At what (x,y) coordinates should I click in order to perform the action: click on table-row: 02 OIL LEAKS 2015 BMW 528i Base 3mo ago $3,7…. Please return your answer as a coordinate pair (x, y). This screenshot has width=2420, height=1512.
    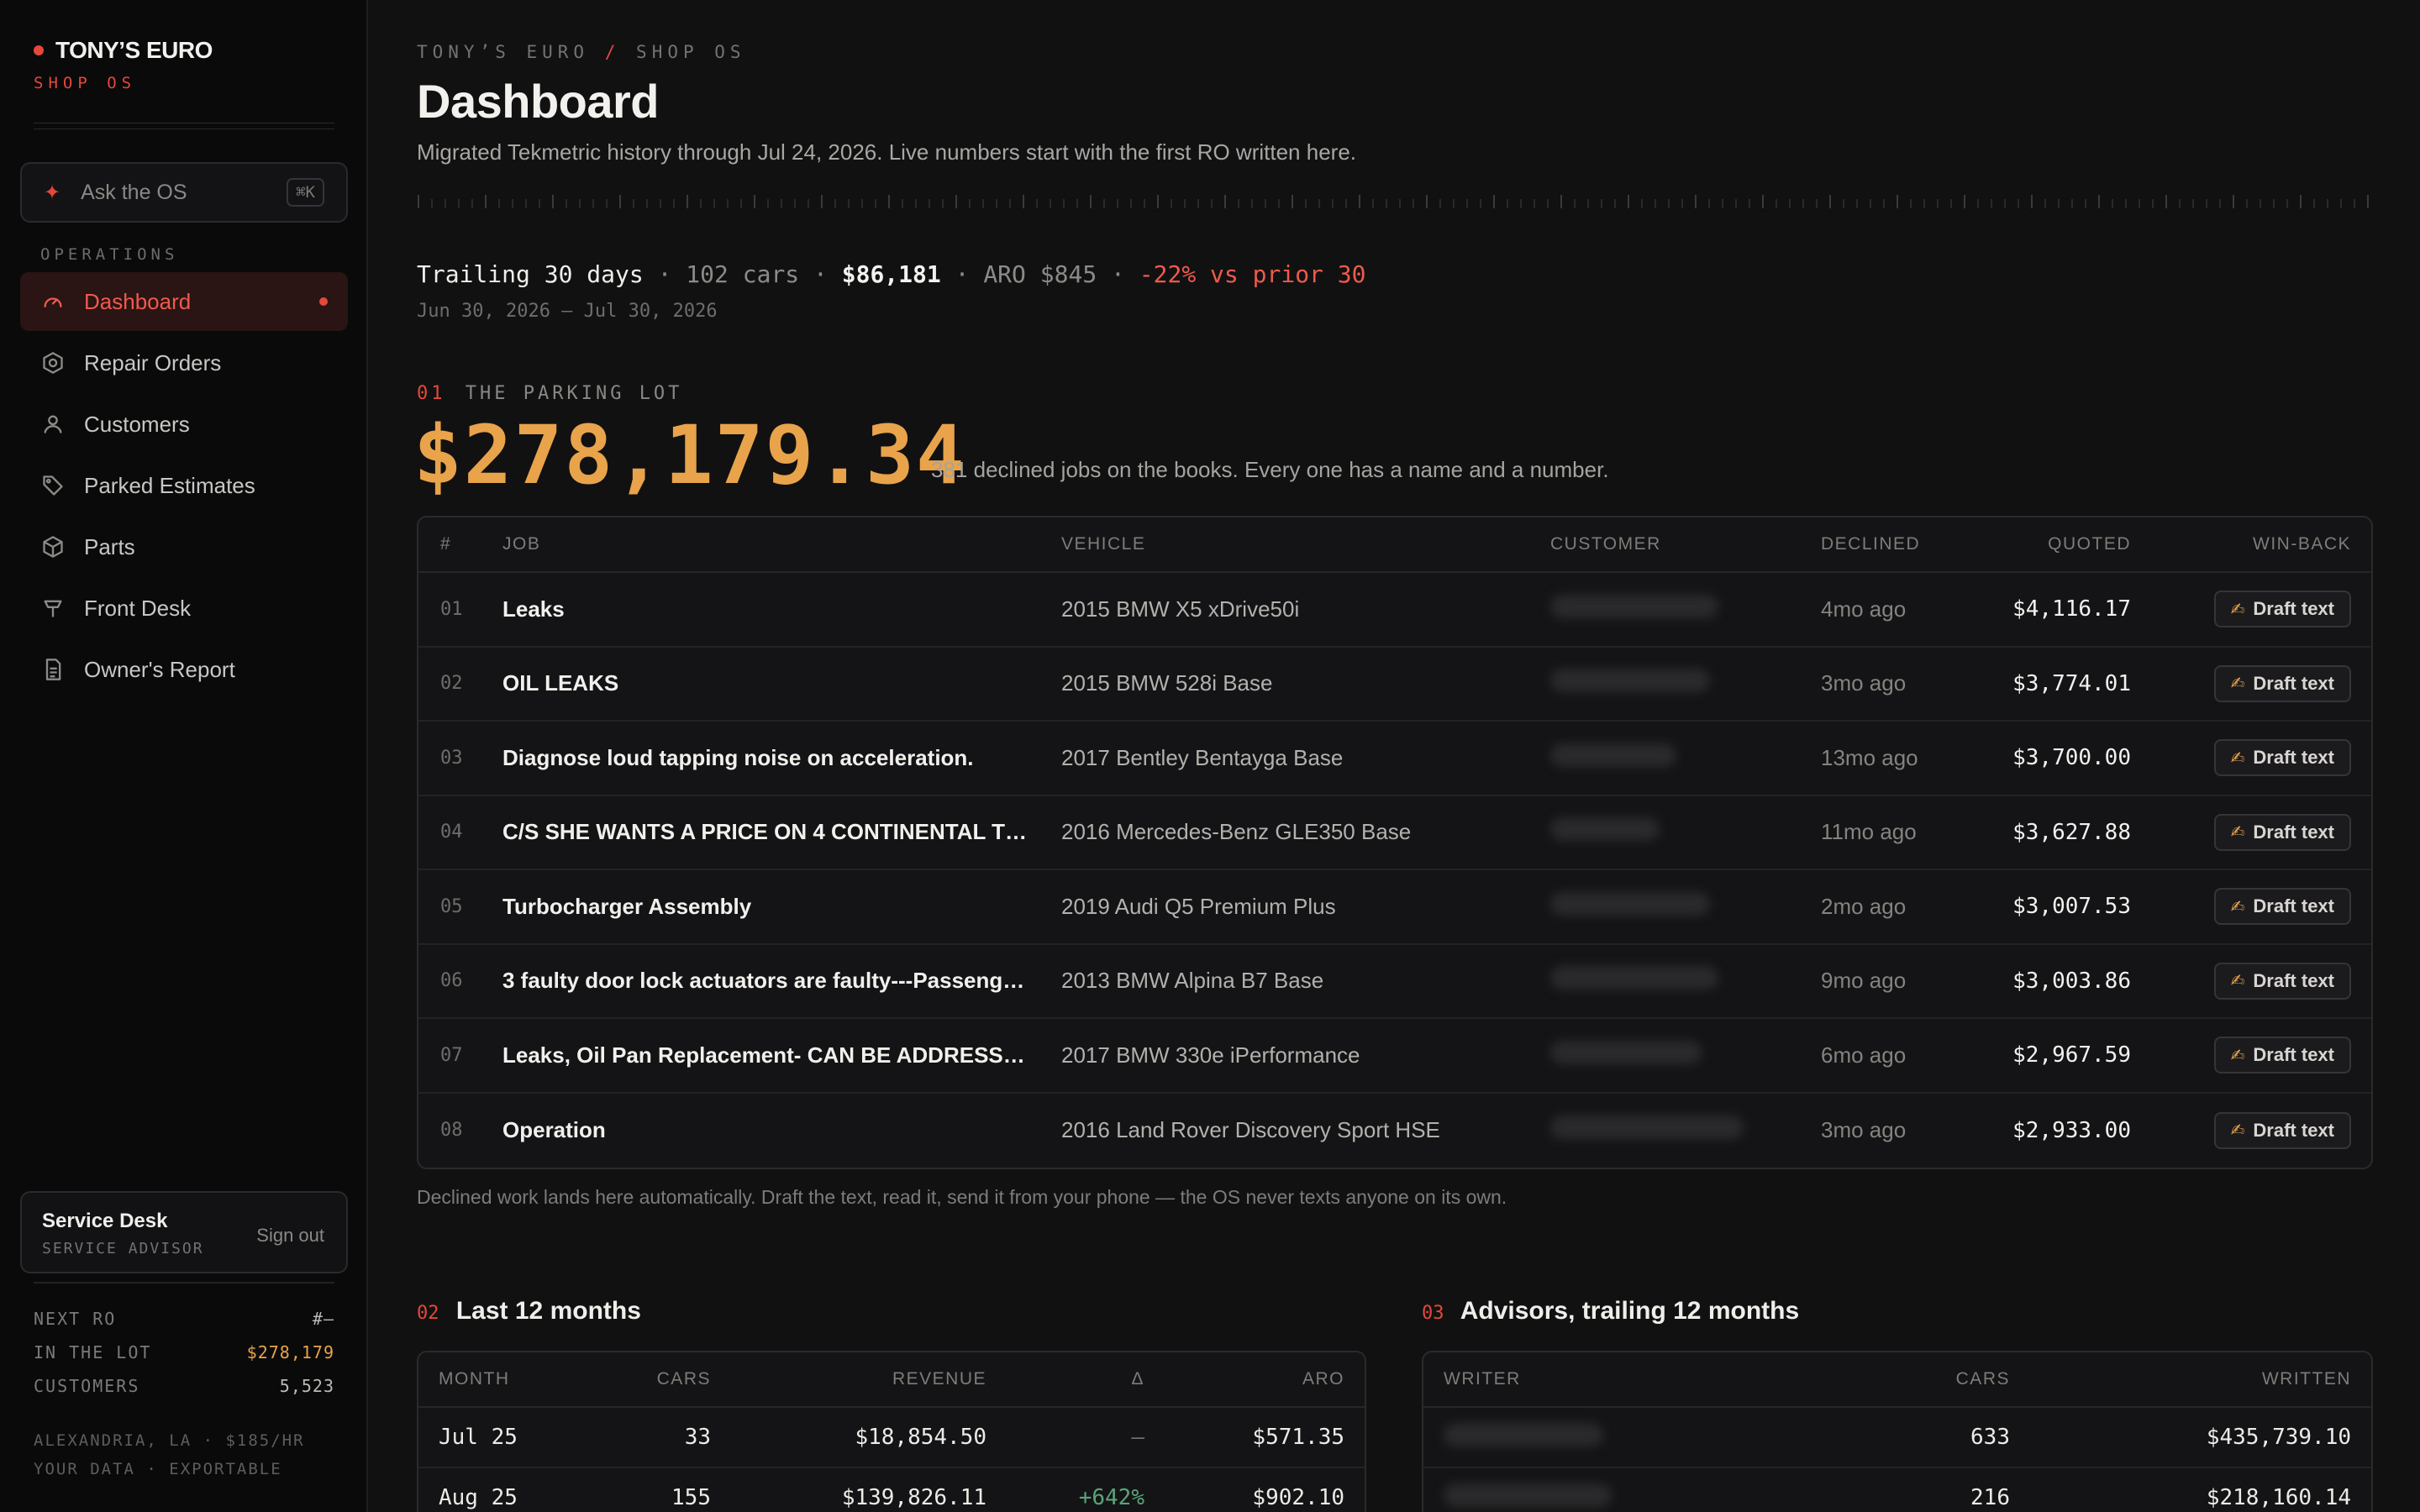
    Looking at the image, I should click on (1394, 685).